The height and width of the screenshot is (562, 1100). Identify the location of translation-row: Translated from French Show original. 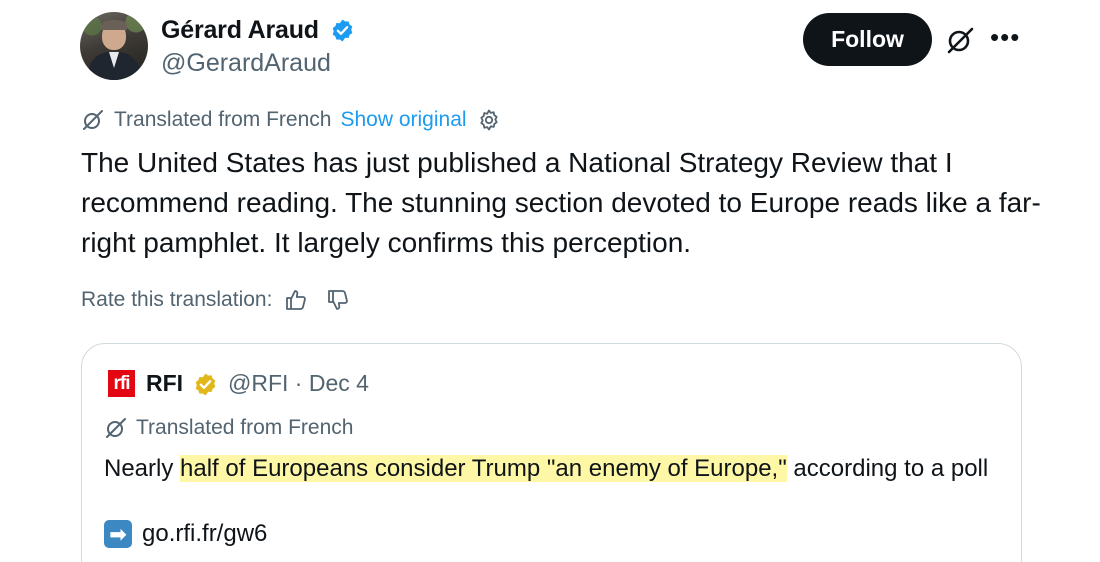
(291, 120).